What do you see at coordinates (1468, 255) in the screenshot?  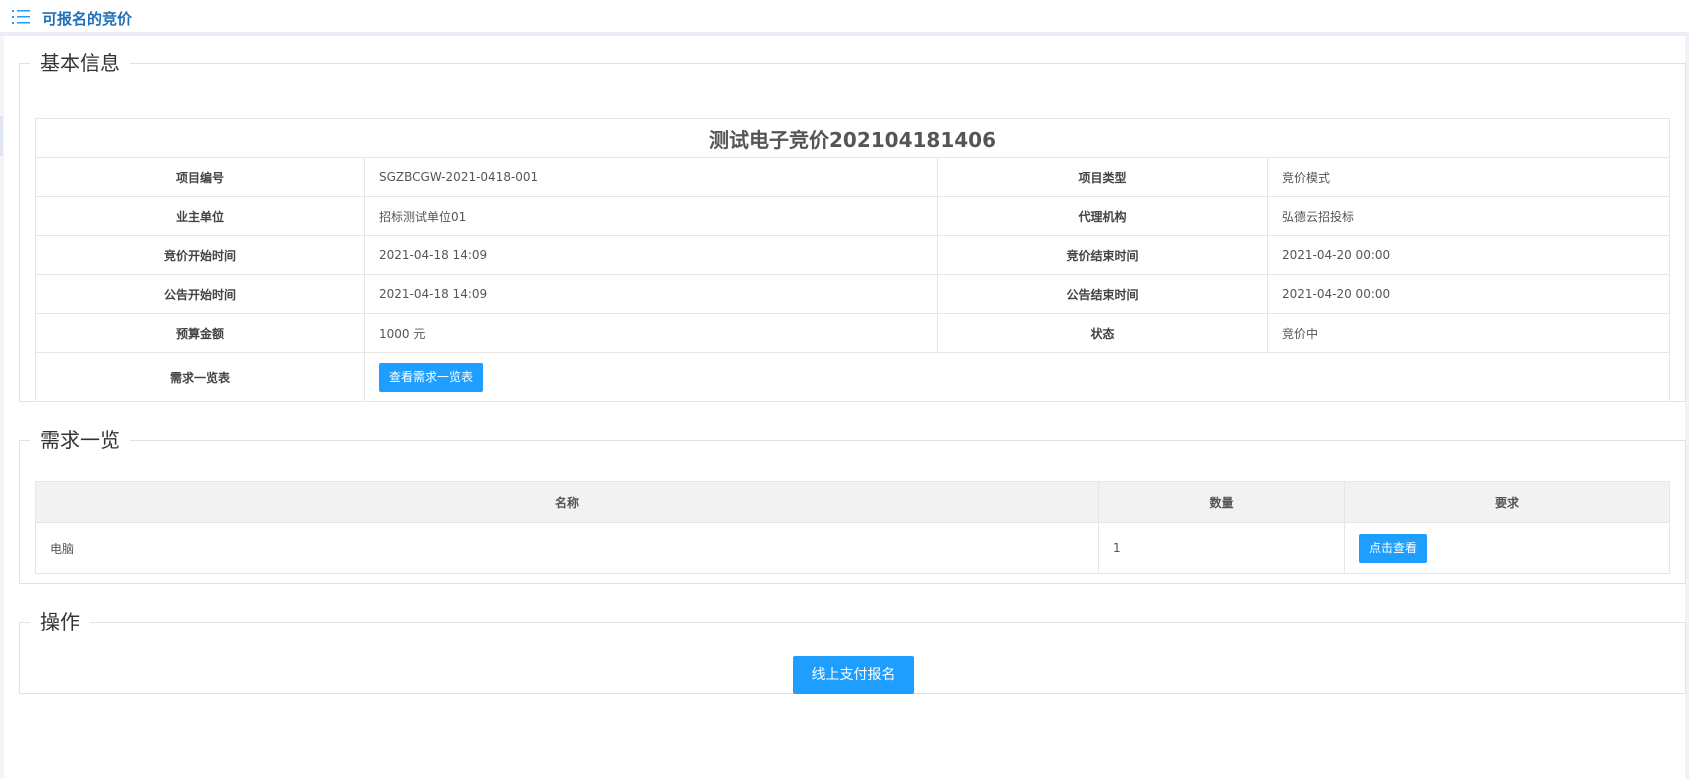 I see `value-bid-end: 2021-04-20 00:00` at bounding box center [1468, 255].